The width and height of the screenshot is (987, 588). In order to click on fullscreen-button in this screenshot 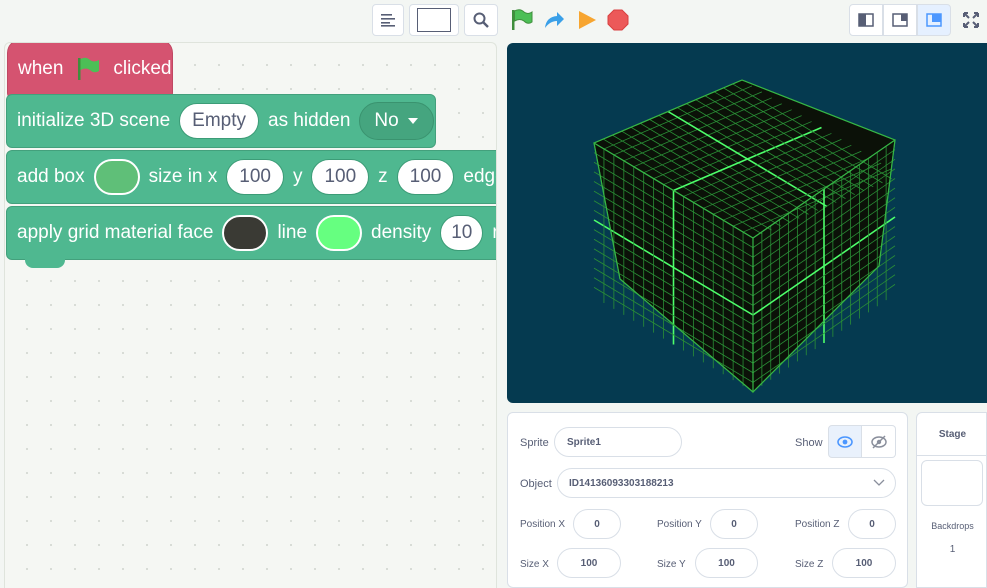, I will do `click(971, 20)`.